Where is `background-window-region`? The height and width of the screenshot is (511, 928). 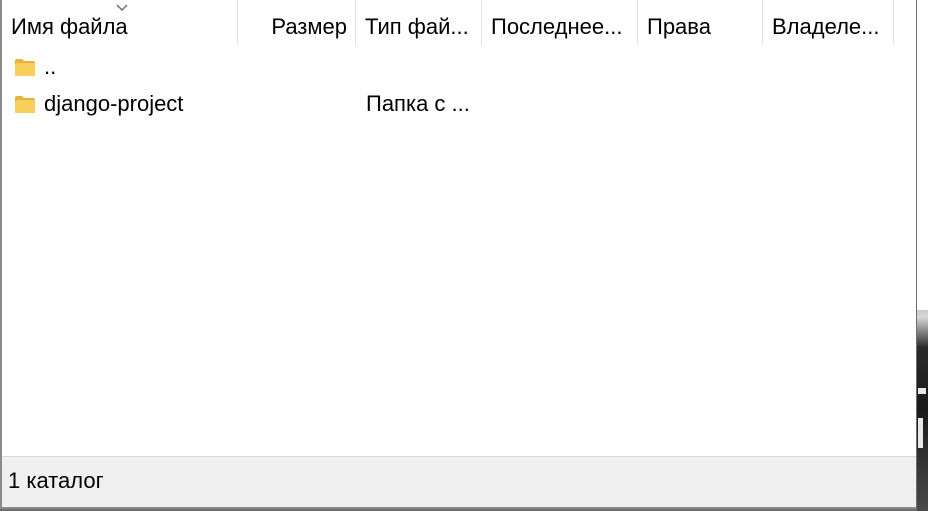 background-window-region is located at coordinates (922, 155).